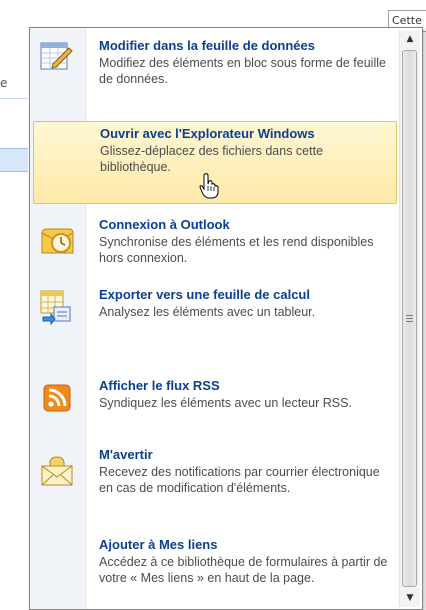 The height and width of the screenshot is (610, 426). What do you see at coordinates (159, 385) in the screenshot?
I see `menu-item-title: Afficher le flux RSS` at bounding box center [159, 385].